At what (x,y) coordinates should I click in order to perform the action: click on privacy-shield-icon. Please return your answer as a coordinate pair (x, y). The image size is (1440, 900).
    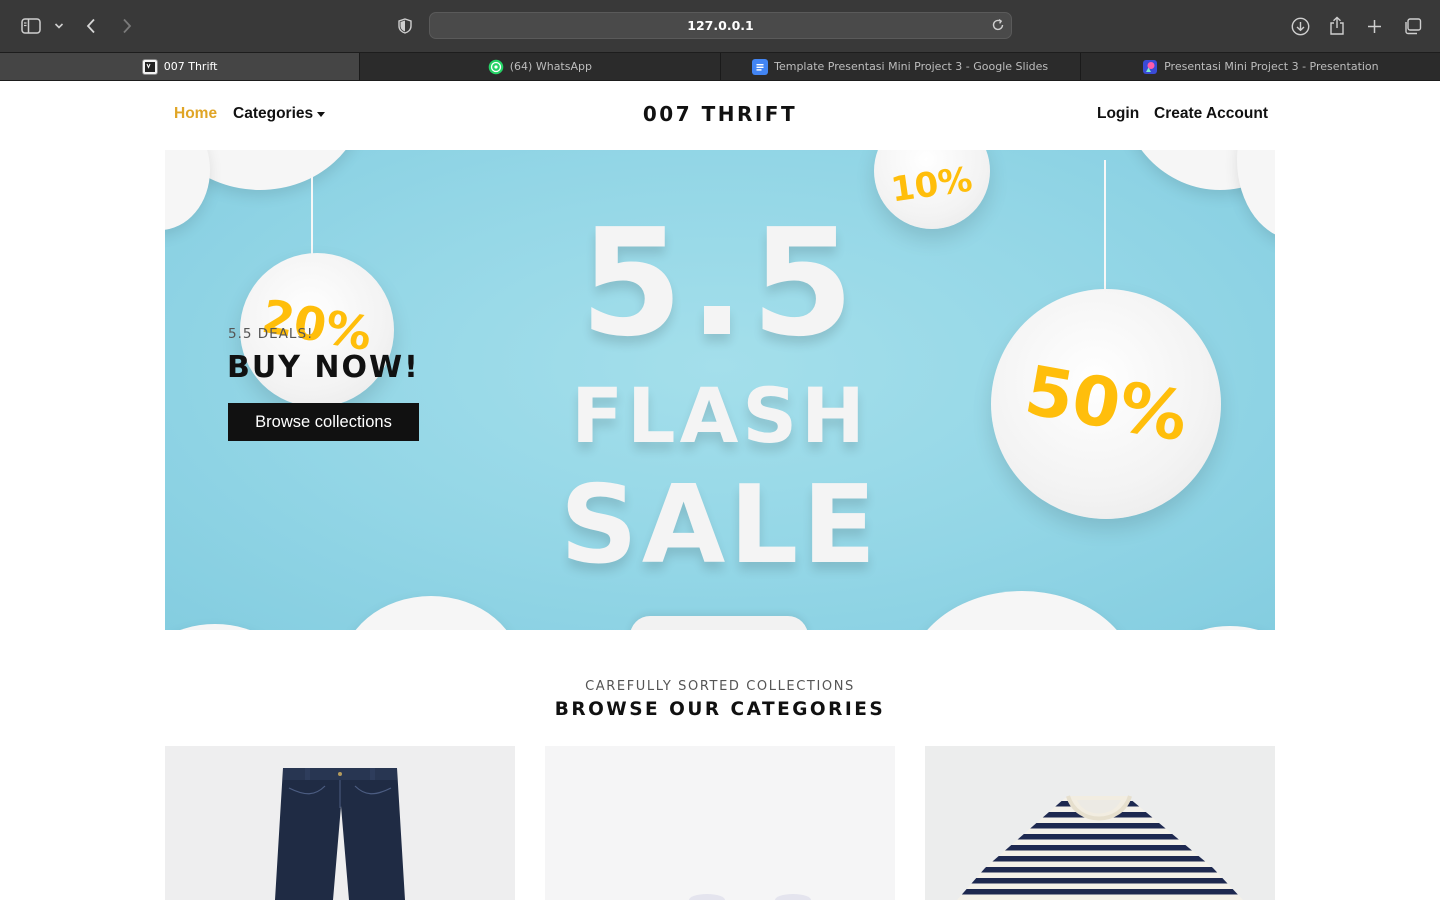
    Looking at the image, I should click on (405, 26).